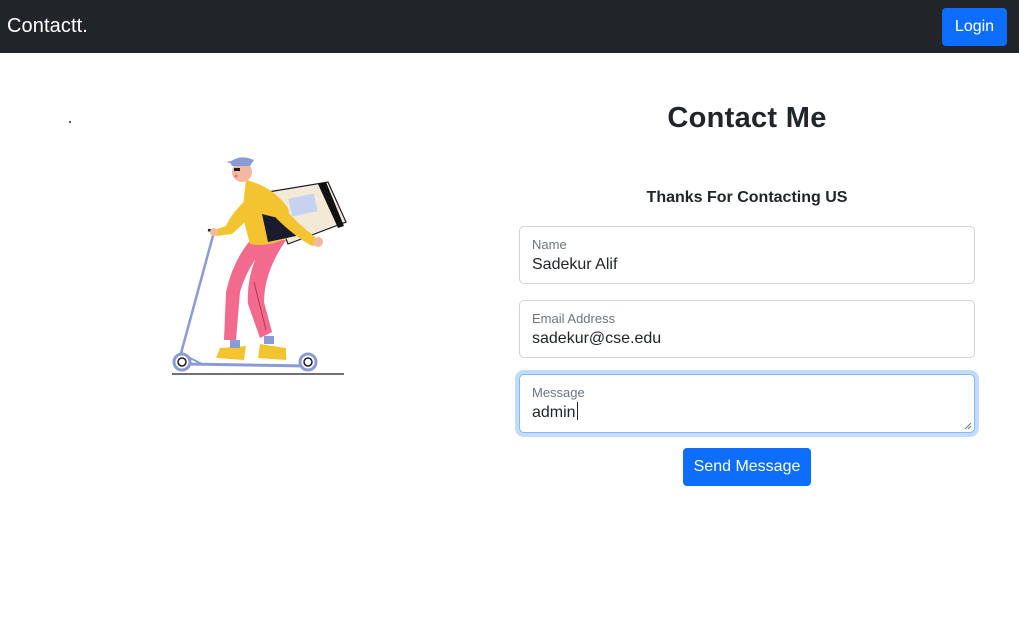 The width and height of the screenshot is (1019, 629). I want to click on message-field: Message admin, so click(747, 403).